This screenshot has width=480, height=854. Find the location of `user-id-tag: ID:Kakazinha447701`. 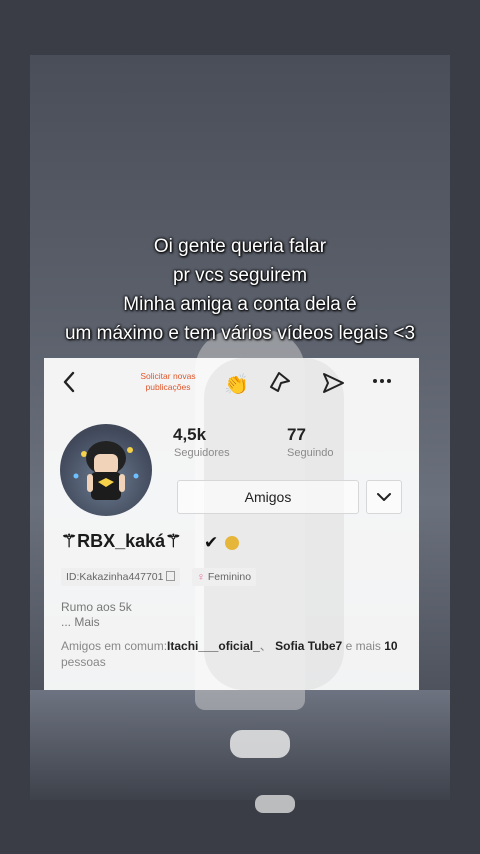

user-id-tag: ID:Kakazinha447701 is located at coordinates (120, 577).